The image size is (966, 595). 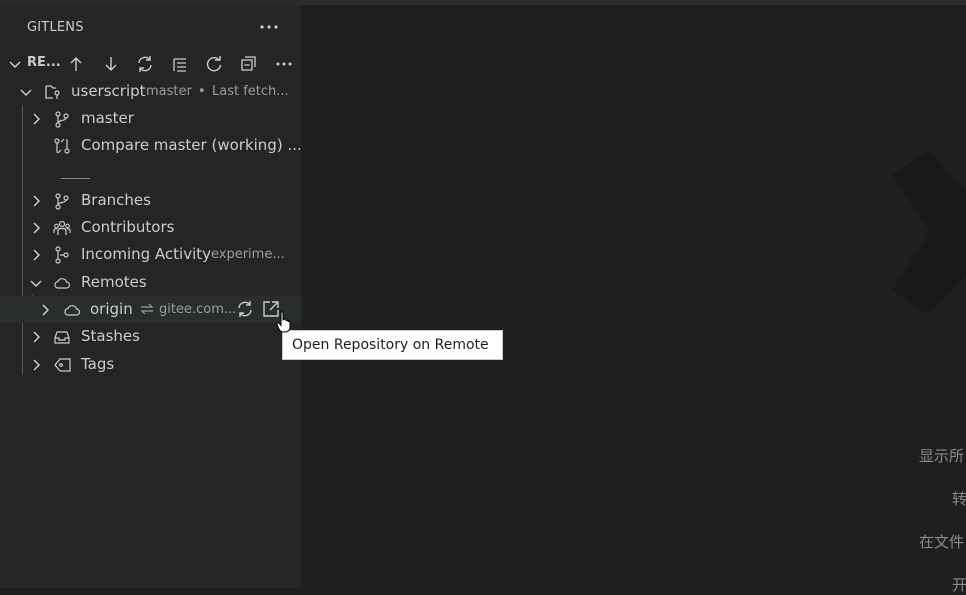 What do you see at coordinates (62, 257) in the screenshot?
I see `activity-icon` at bounding box center [62, 257].